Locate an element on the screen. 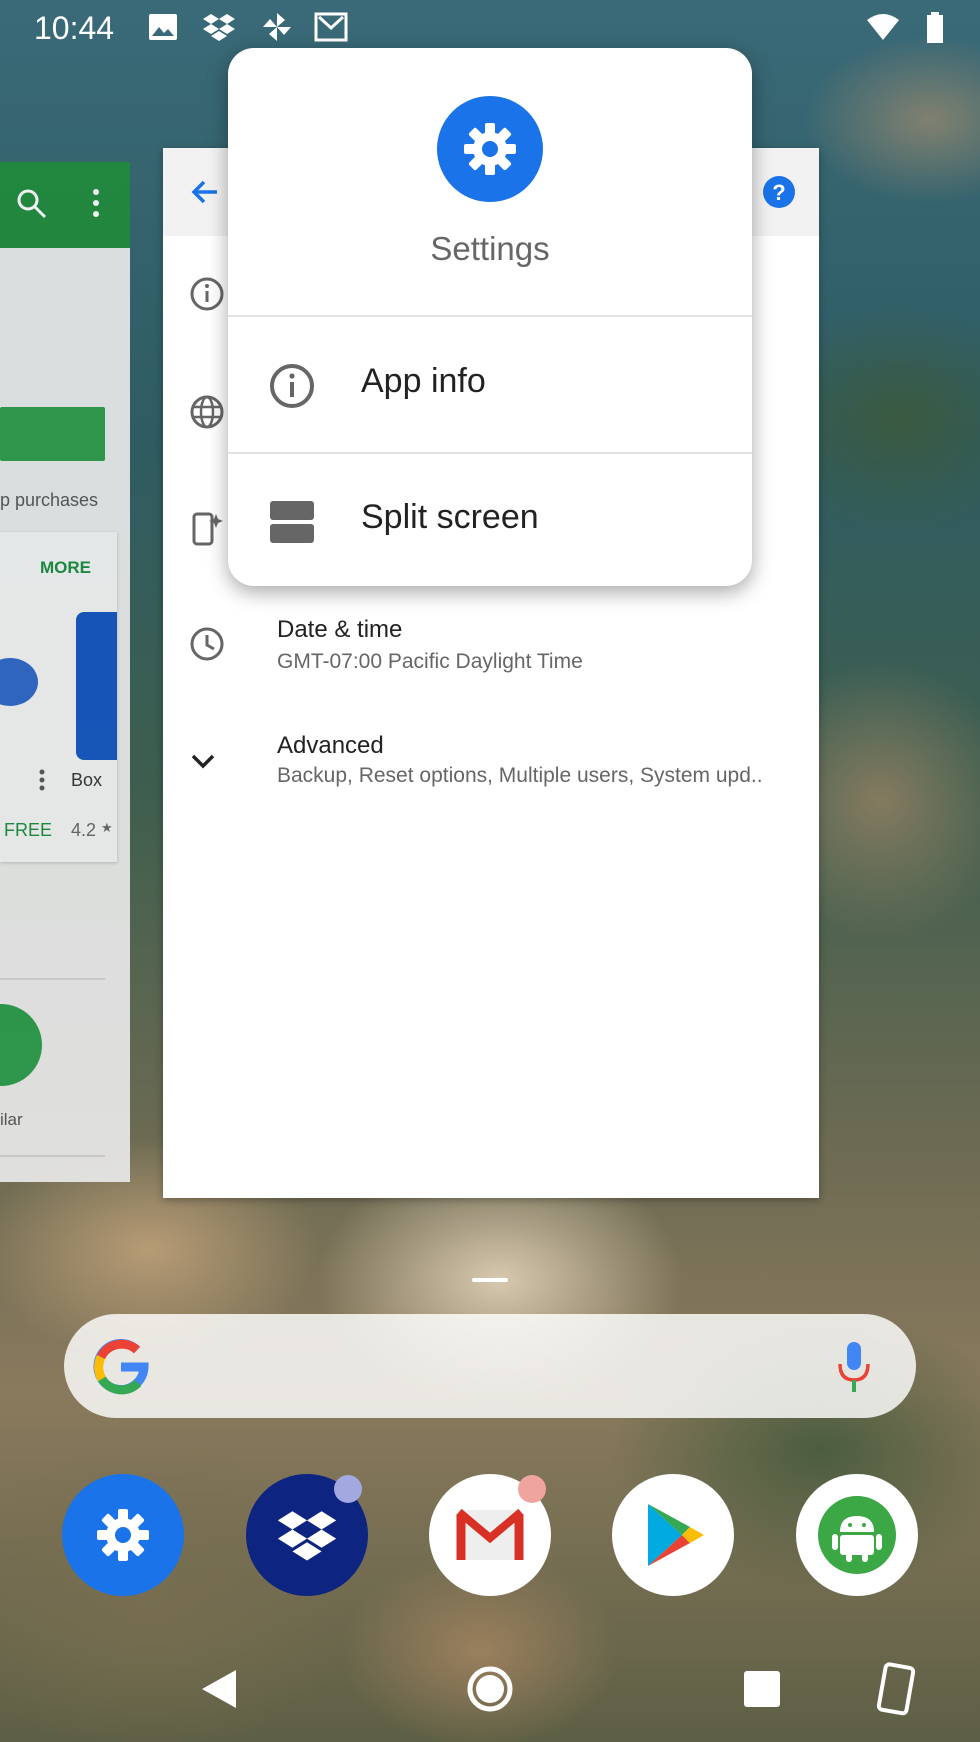 Image resolution: width=980 pixels, height=1742 pixels. search-icon is located at coordinates (32, 204).